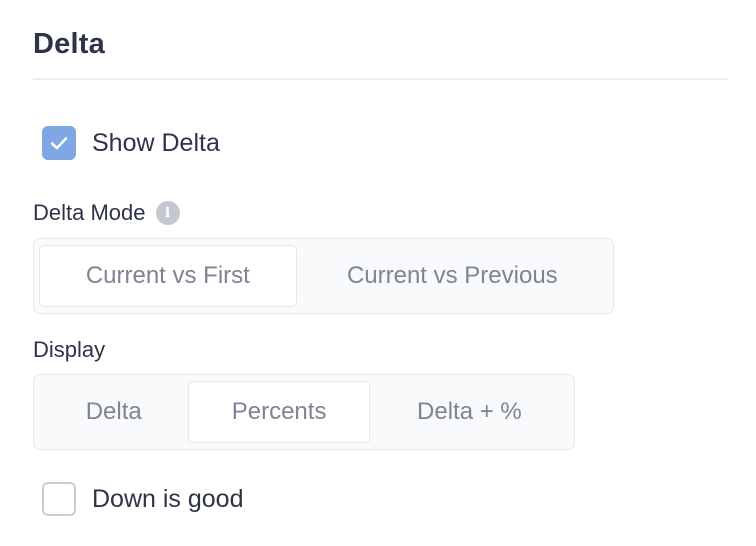 The width and height of the screenshot is (756, 546). What do you see at coordinates (452, 276) in the screenshot?
I see `delta-mode-option-current-vs-previous: Current vs Previous` at bounding box center [452, 276].